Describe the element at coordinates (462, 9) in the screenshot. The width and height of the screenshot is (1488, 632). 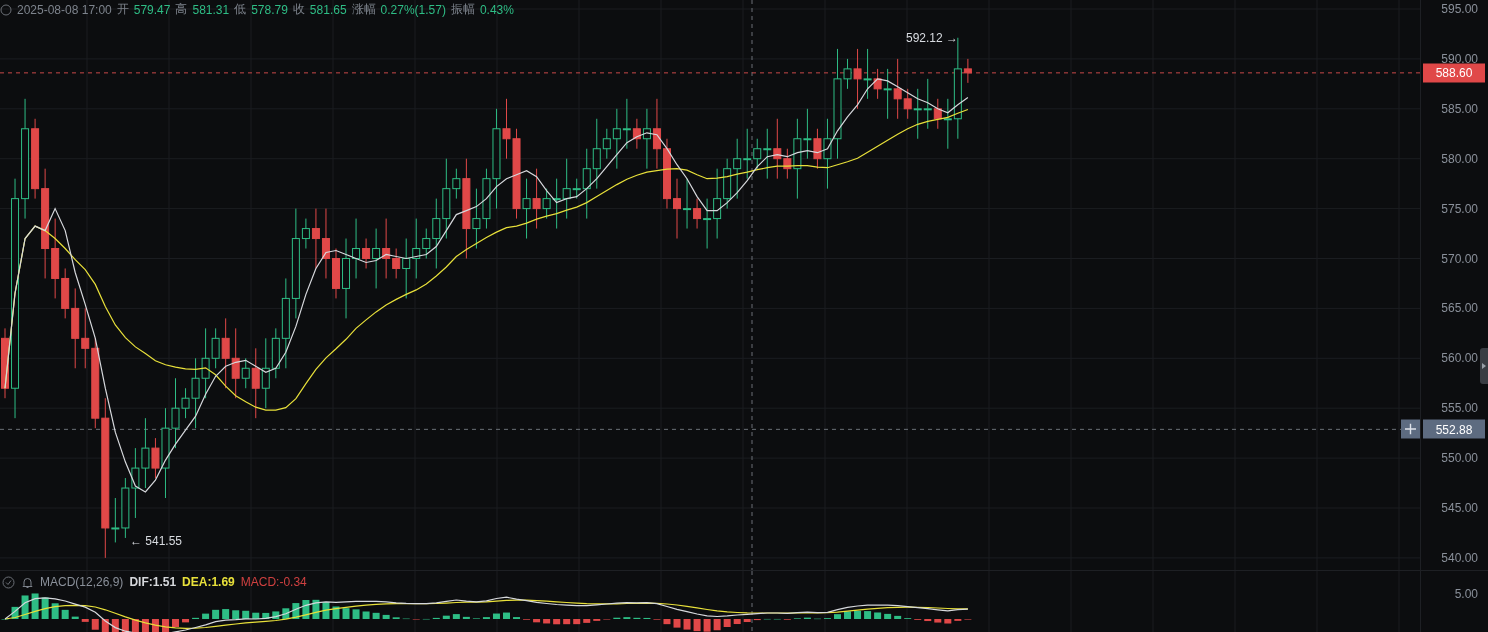
I see `amplitude-label: 振幅` at that location.